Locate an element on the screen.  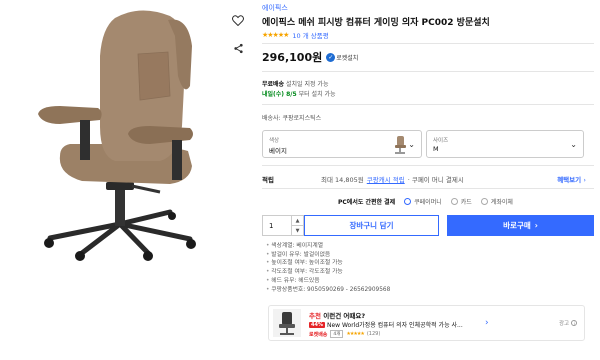
share-icon is located at coordinates (238, 48).